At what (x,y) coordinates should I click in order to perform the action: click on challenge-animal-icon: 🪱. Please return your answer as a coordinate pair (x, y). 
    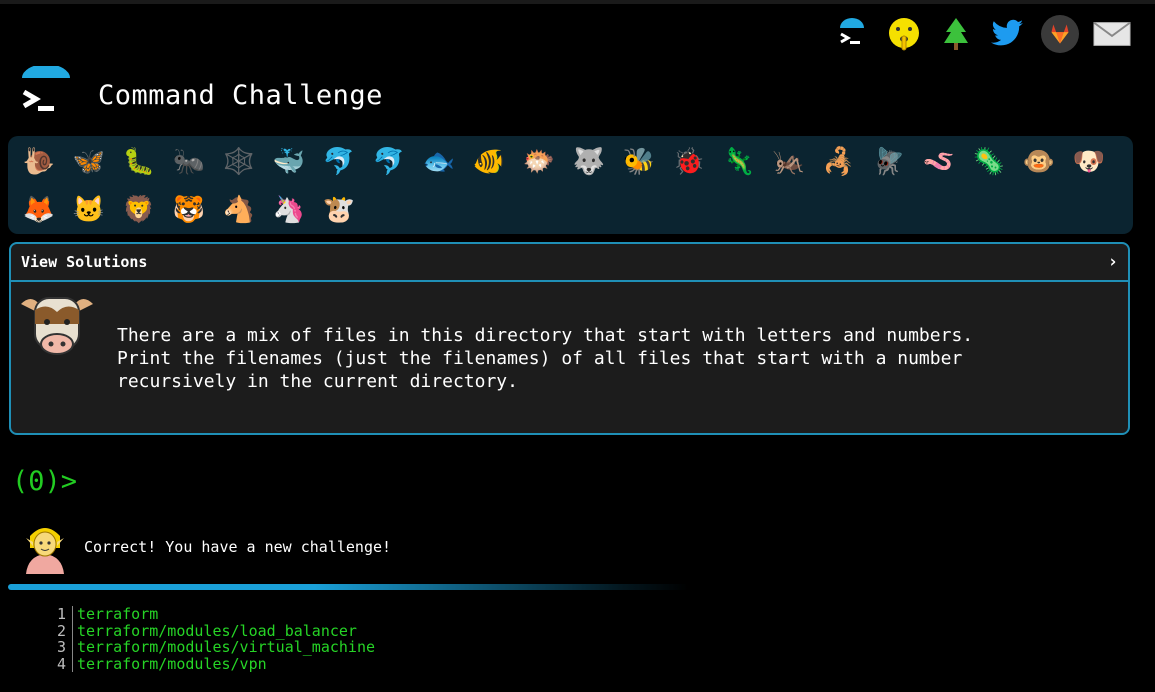
    Looking at the image, I should click on (939, 162).